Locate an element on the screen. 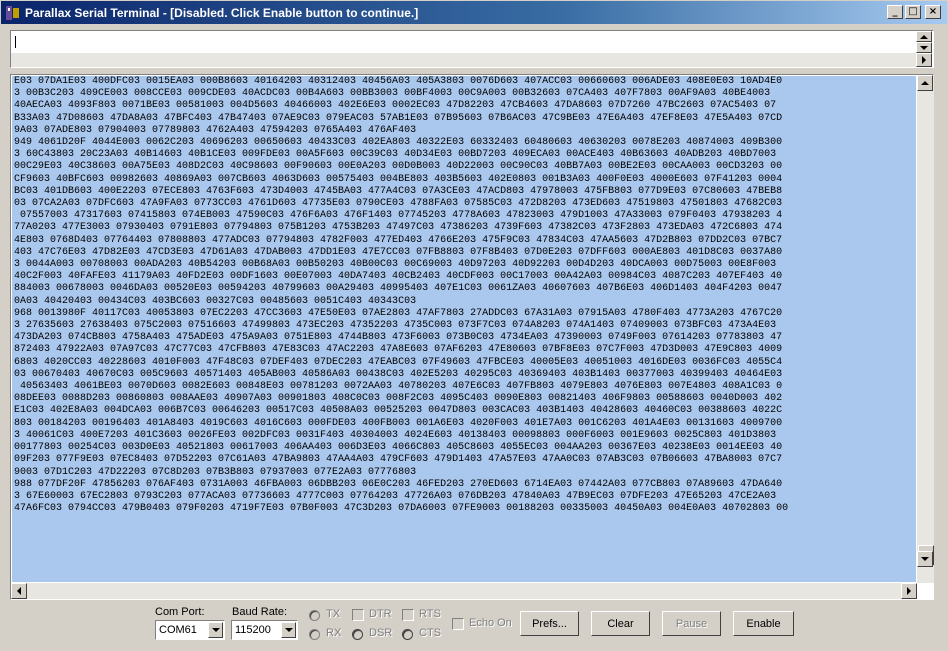 Image resolution: width=948 pixels, height=651 pixels. com-port-dropdown-button is located at coordinates (215, 630).